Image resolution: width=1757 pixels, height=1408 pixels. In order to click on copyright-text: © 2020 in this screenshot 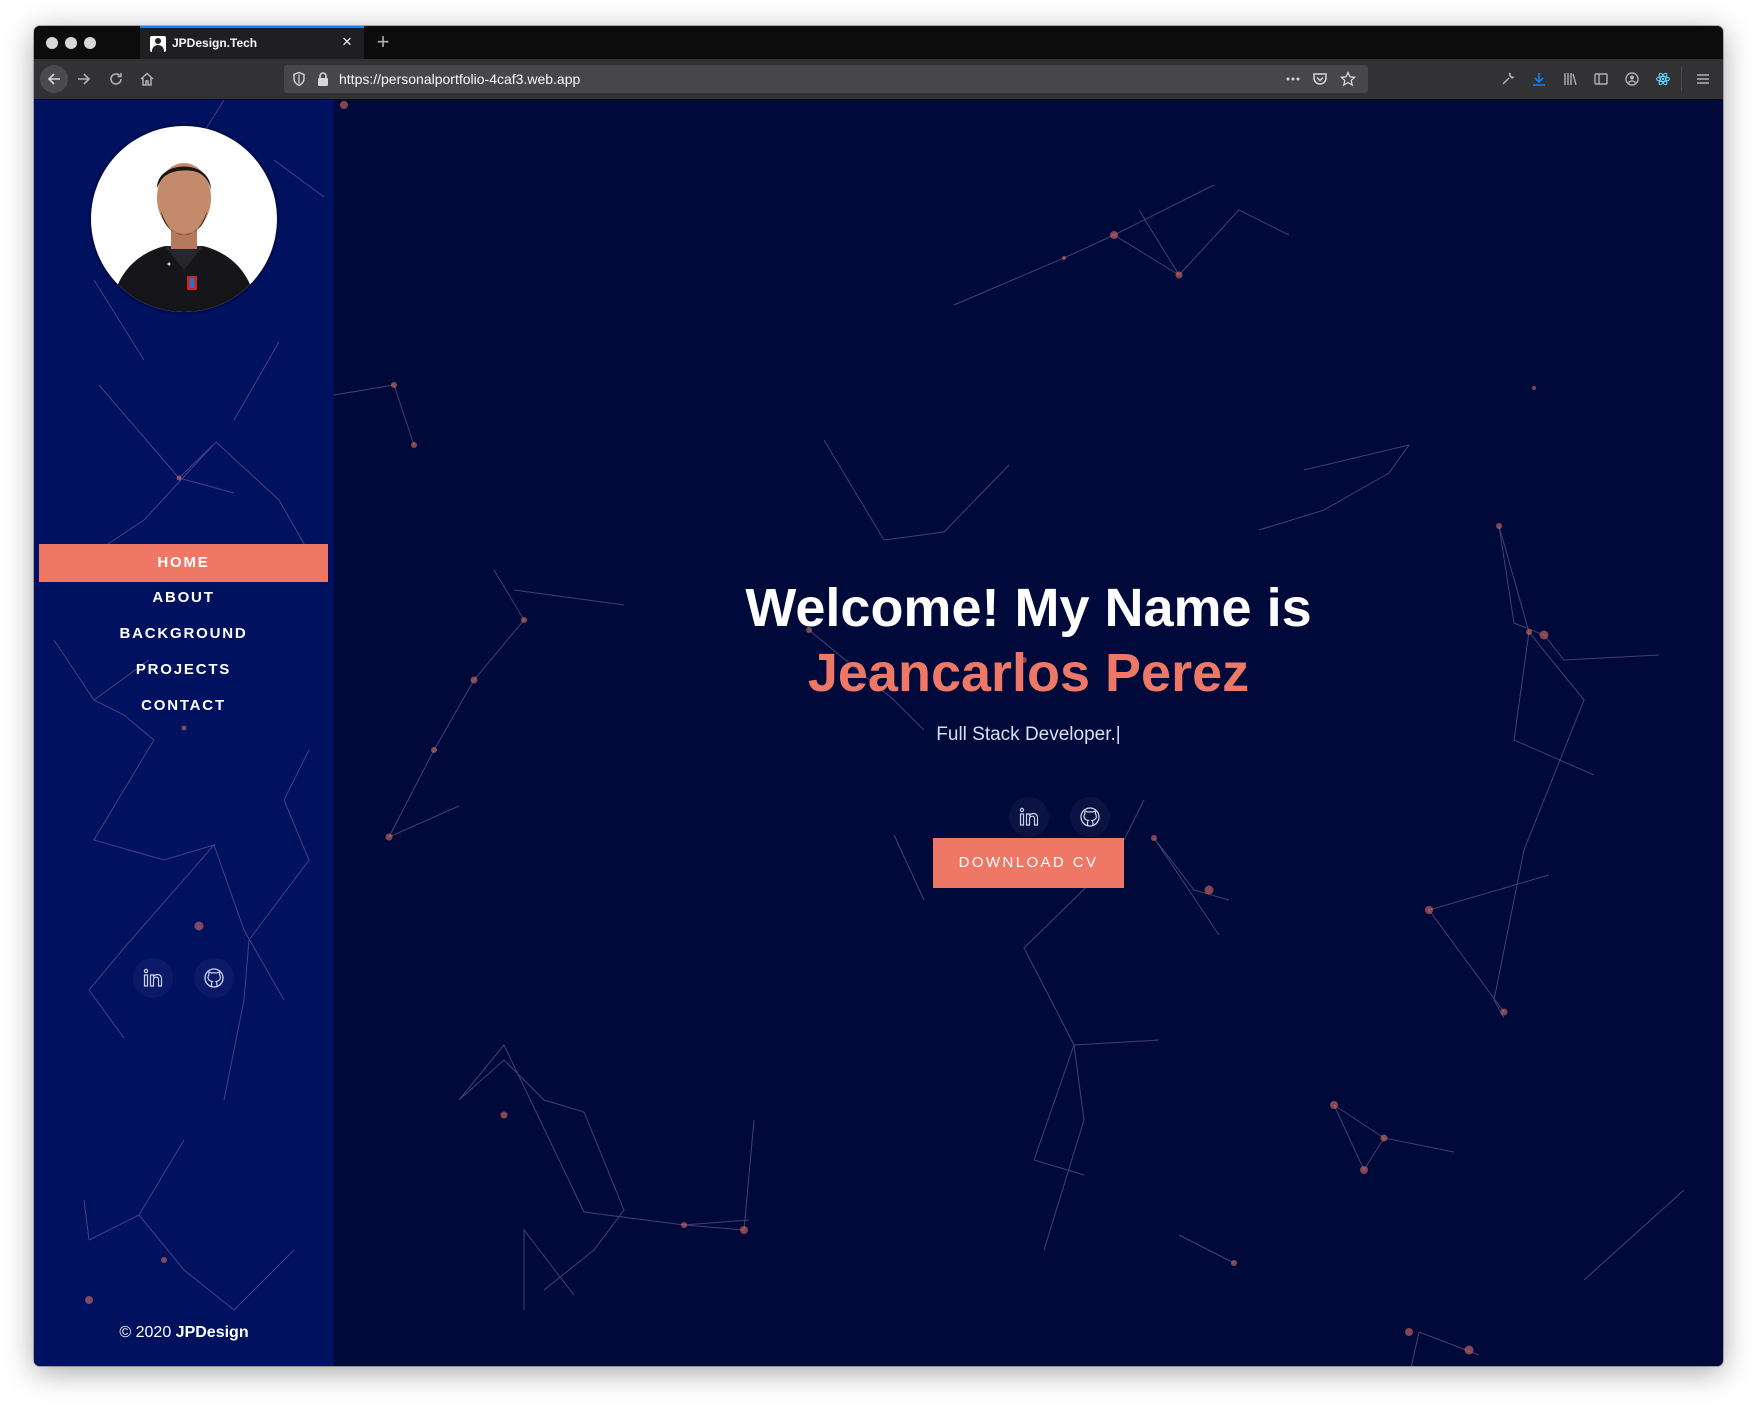, I will do `click(147, 1332)`.